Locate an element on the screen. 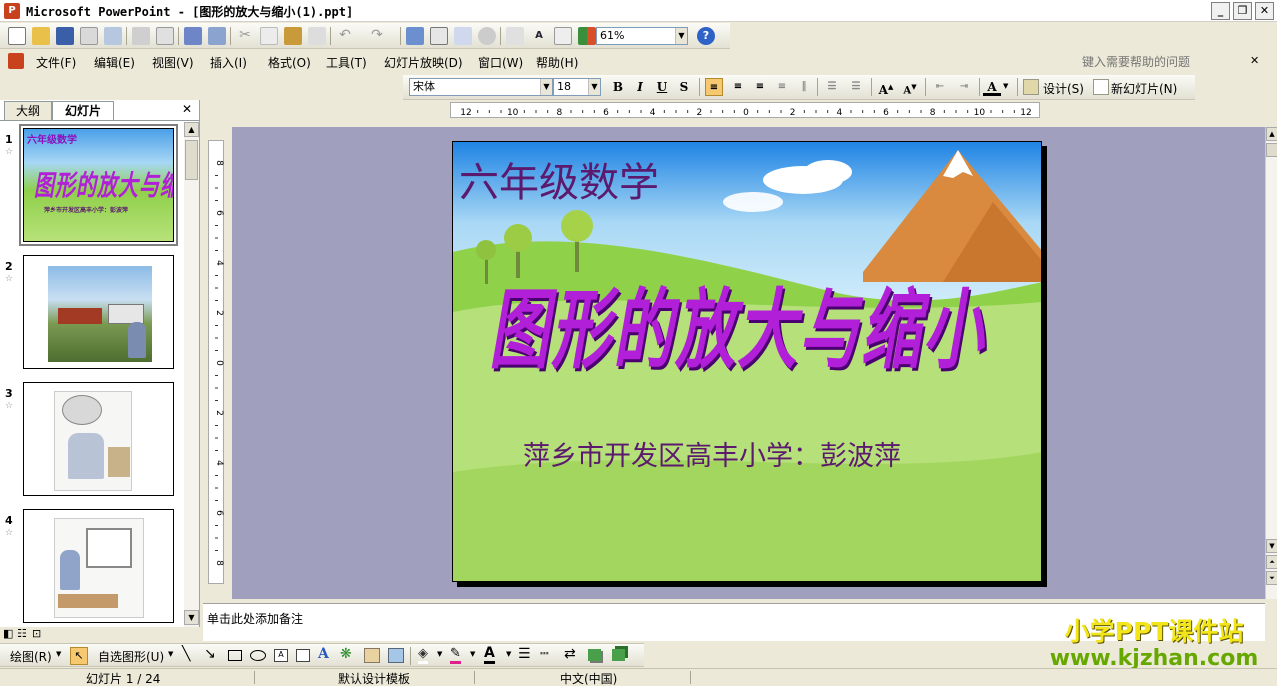 Image resolution: width=1277 pixels, height=686 pixels. arrow-style-icon: ⇄ is located at coordinates (570, 654).